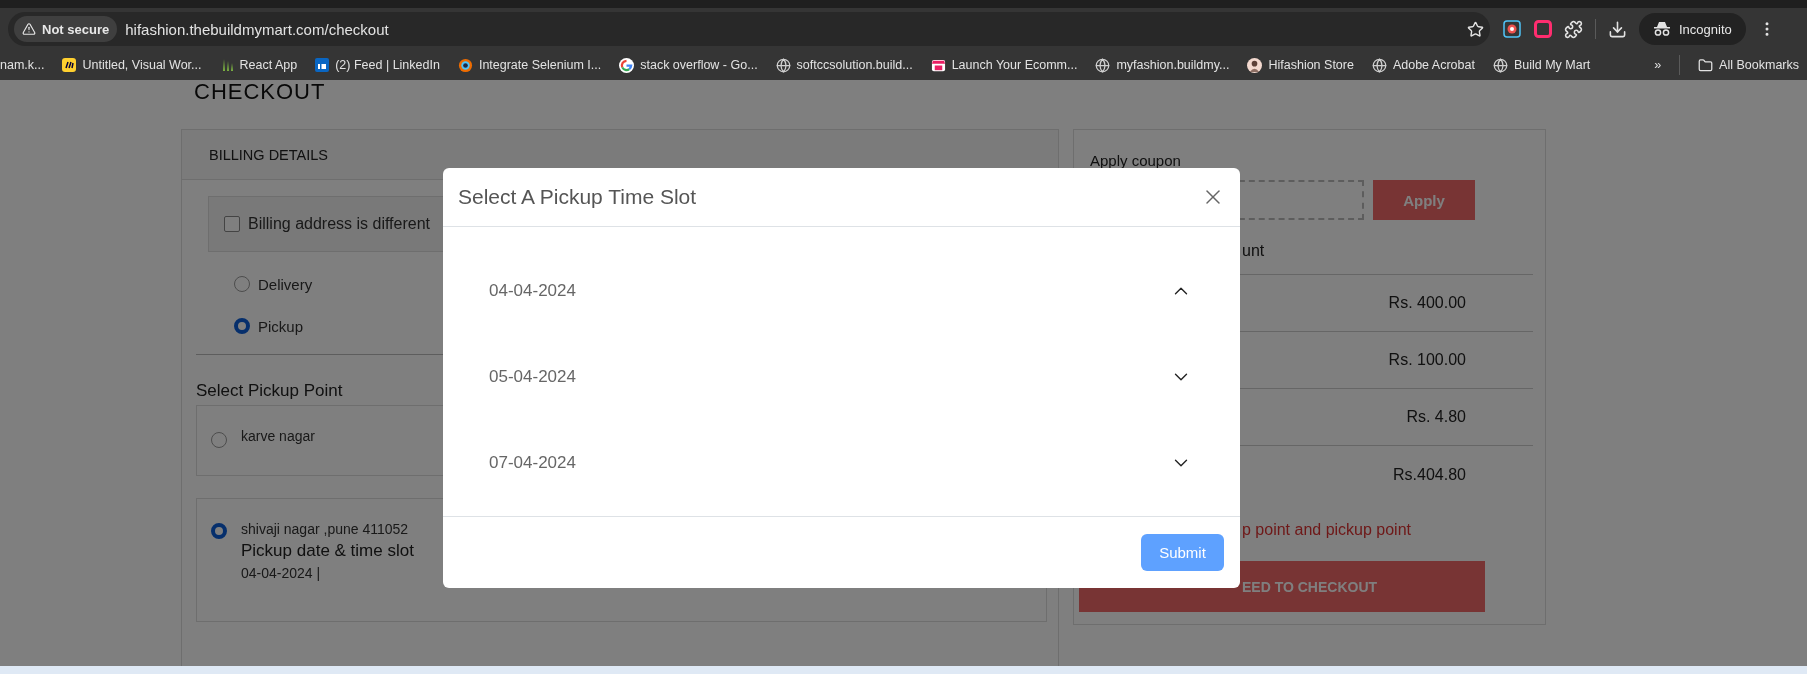 Image resolution: width=1807 pixels, height=674 pixels. I want to click on checkbox, so click(232, 224).